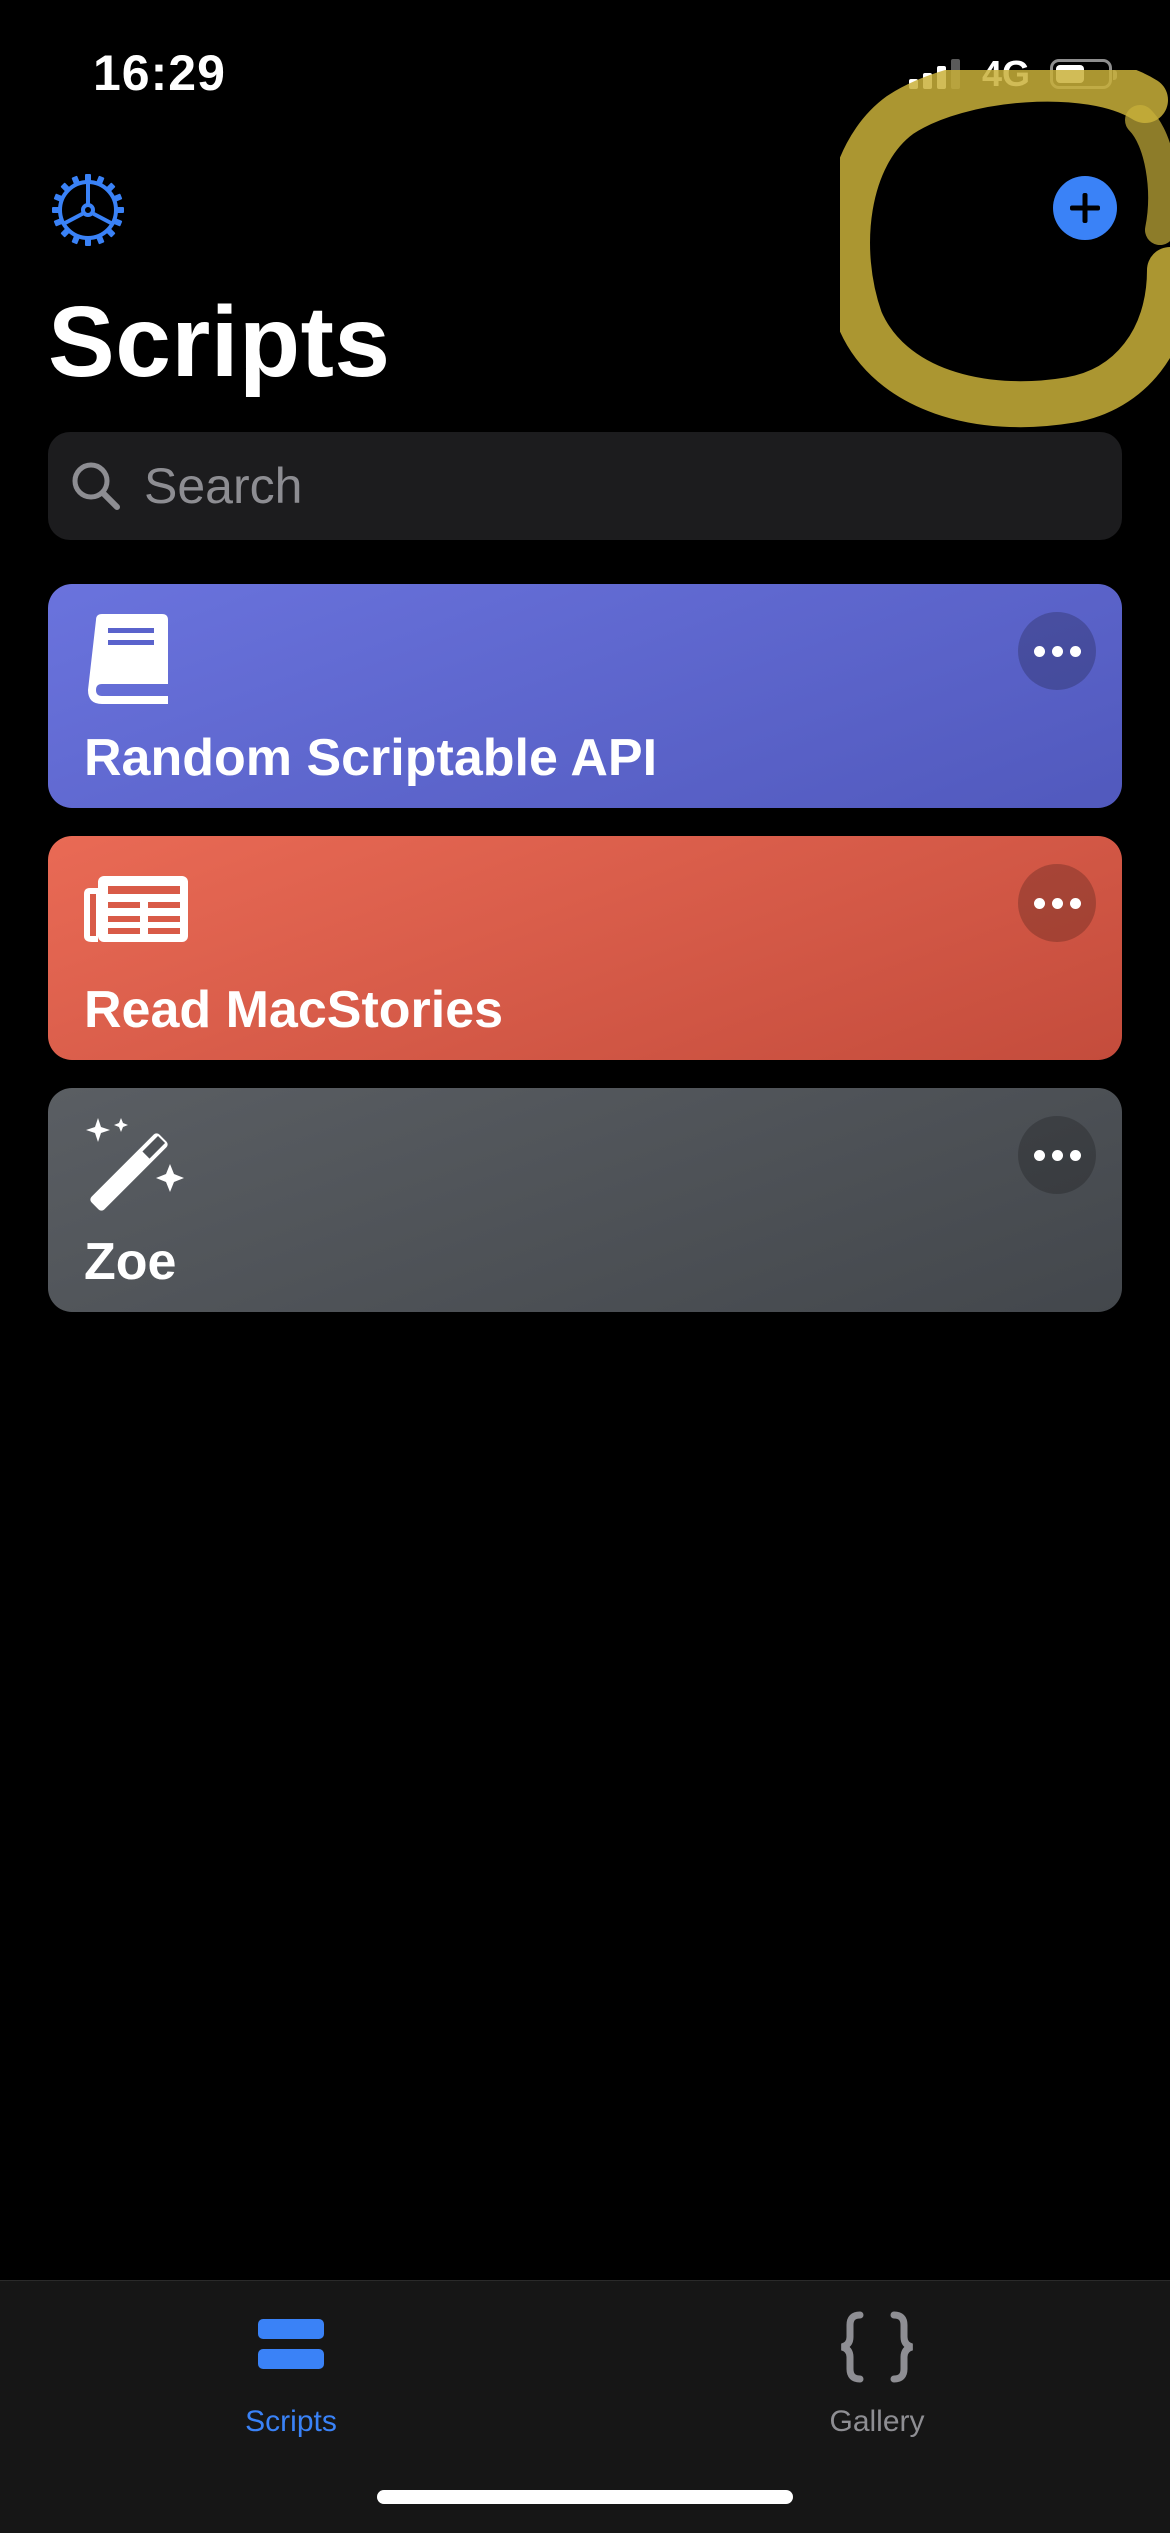 The image size is (1170, 2533). What do you see at coordinates (1005, 73) in the screenshot?
I see `network-label: 4G` at bounding box center [1005, 73].